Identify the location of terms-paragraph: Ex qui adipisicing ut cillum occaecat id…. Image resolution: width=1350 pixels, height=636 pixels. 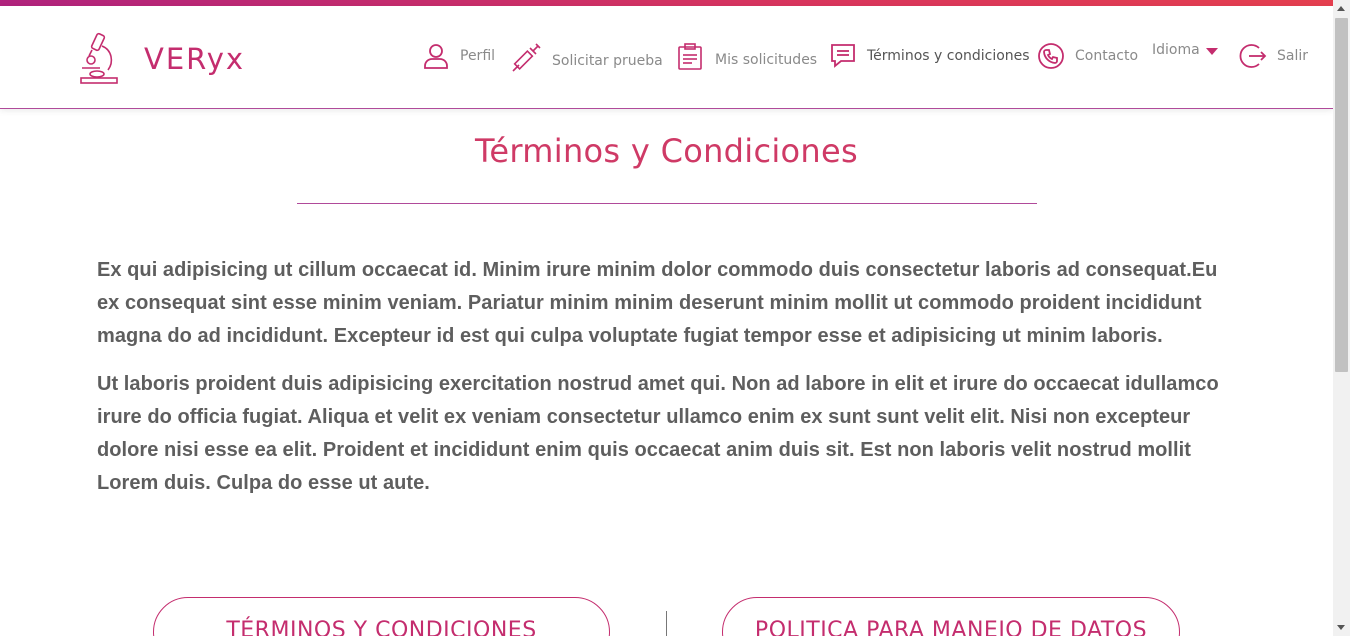
(657, 303).